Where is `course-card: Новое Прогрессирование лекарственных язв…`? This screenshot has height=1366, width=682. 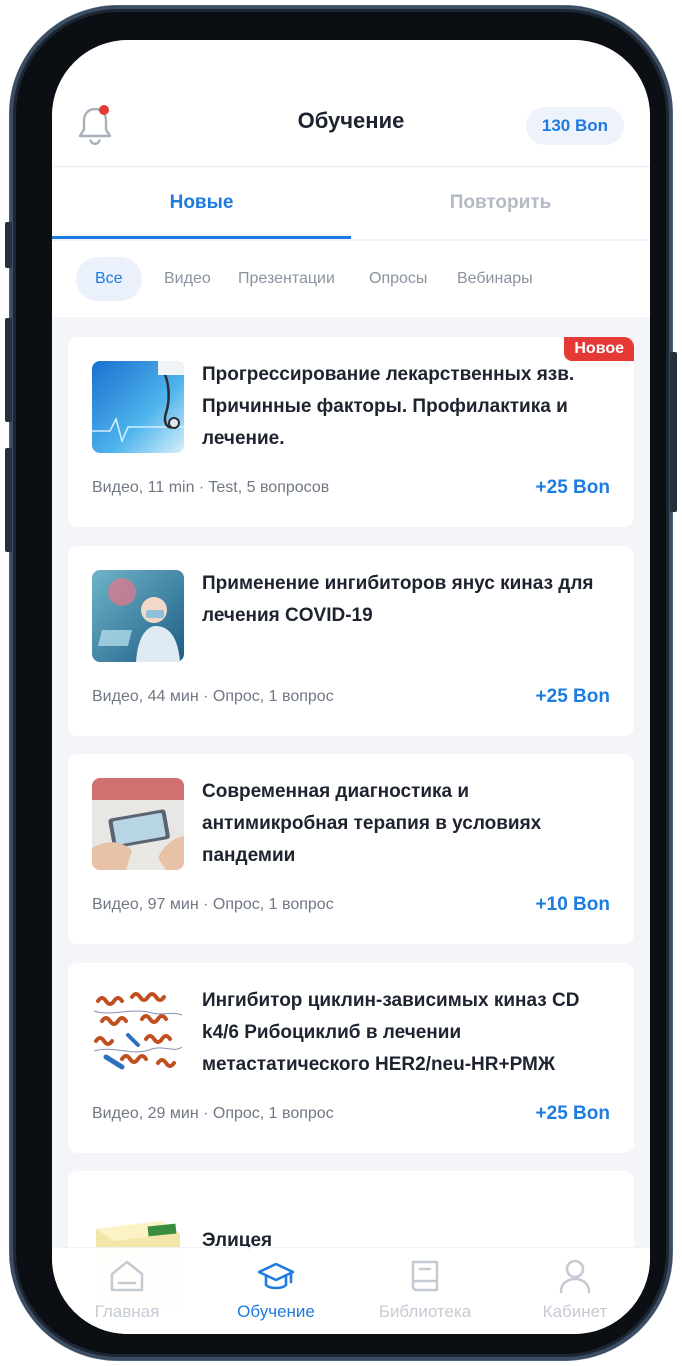
course-card: Новое Прогрессирование лекарственных язв… is located at coordinates (351, 432).